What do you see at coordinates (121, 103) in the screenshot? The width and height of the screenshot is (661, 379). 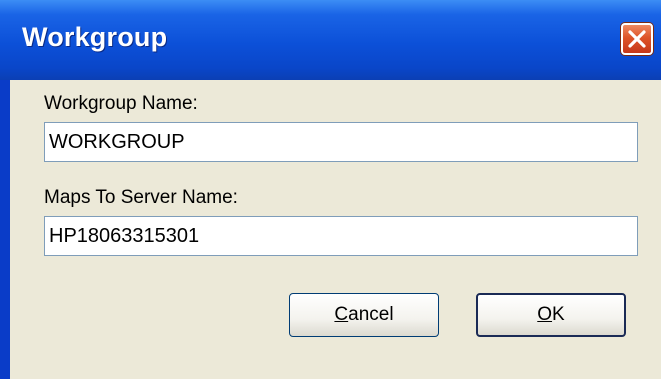 I see `workgroup-name-label: Workgroup Name:` at bounding box center [121, 103].